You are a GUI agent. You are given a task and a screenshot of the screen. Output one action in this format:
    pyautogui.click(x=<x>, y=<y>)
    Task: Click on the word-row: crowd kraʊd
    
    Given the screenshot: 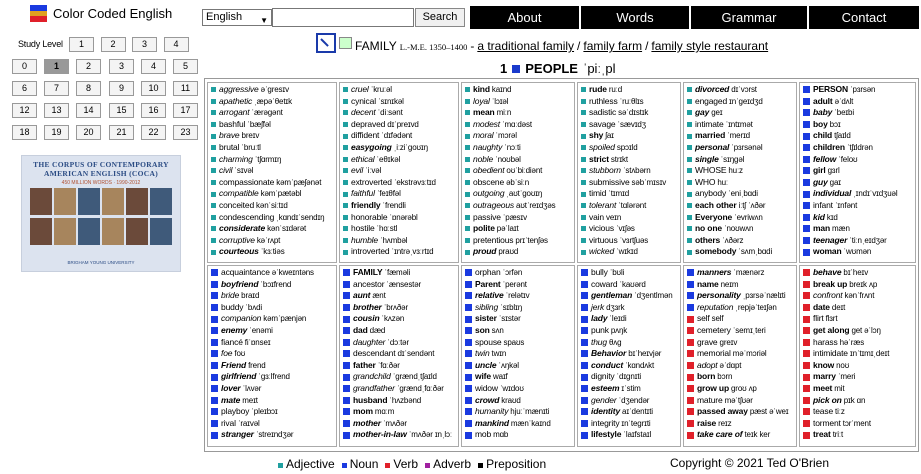 What is the action you would take?
    pyautogui.click(x=519, y=401)
    